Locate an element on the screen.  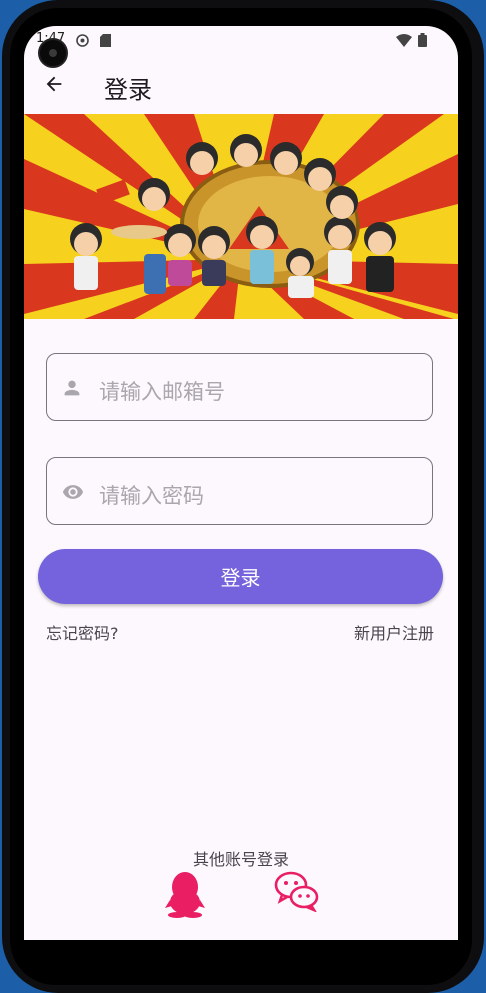
qq-icon is located at coordinates (185, 895).